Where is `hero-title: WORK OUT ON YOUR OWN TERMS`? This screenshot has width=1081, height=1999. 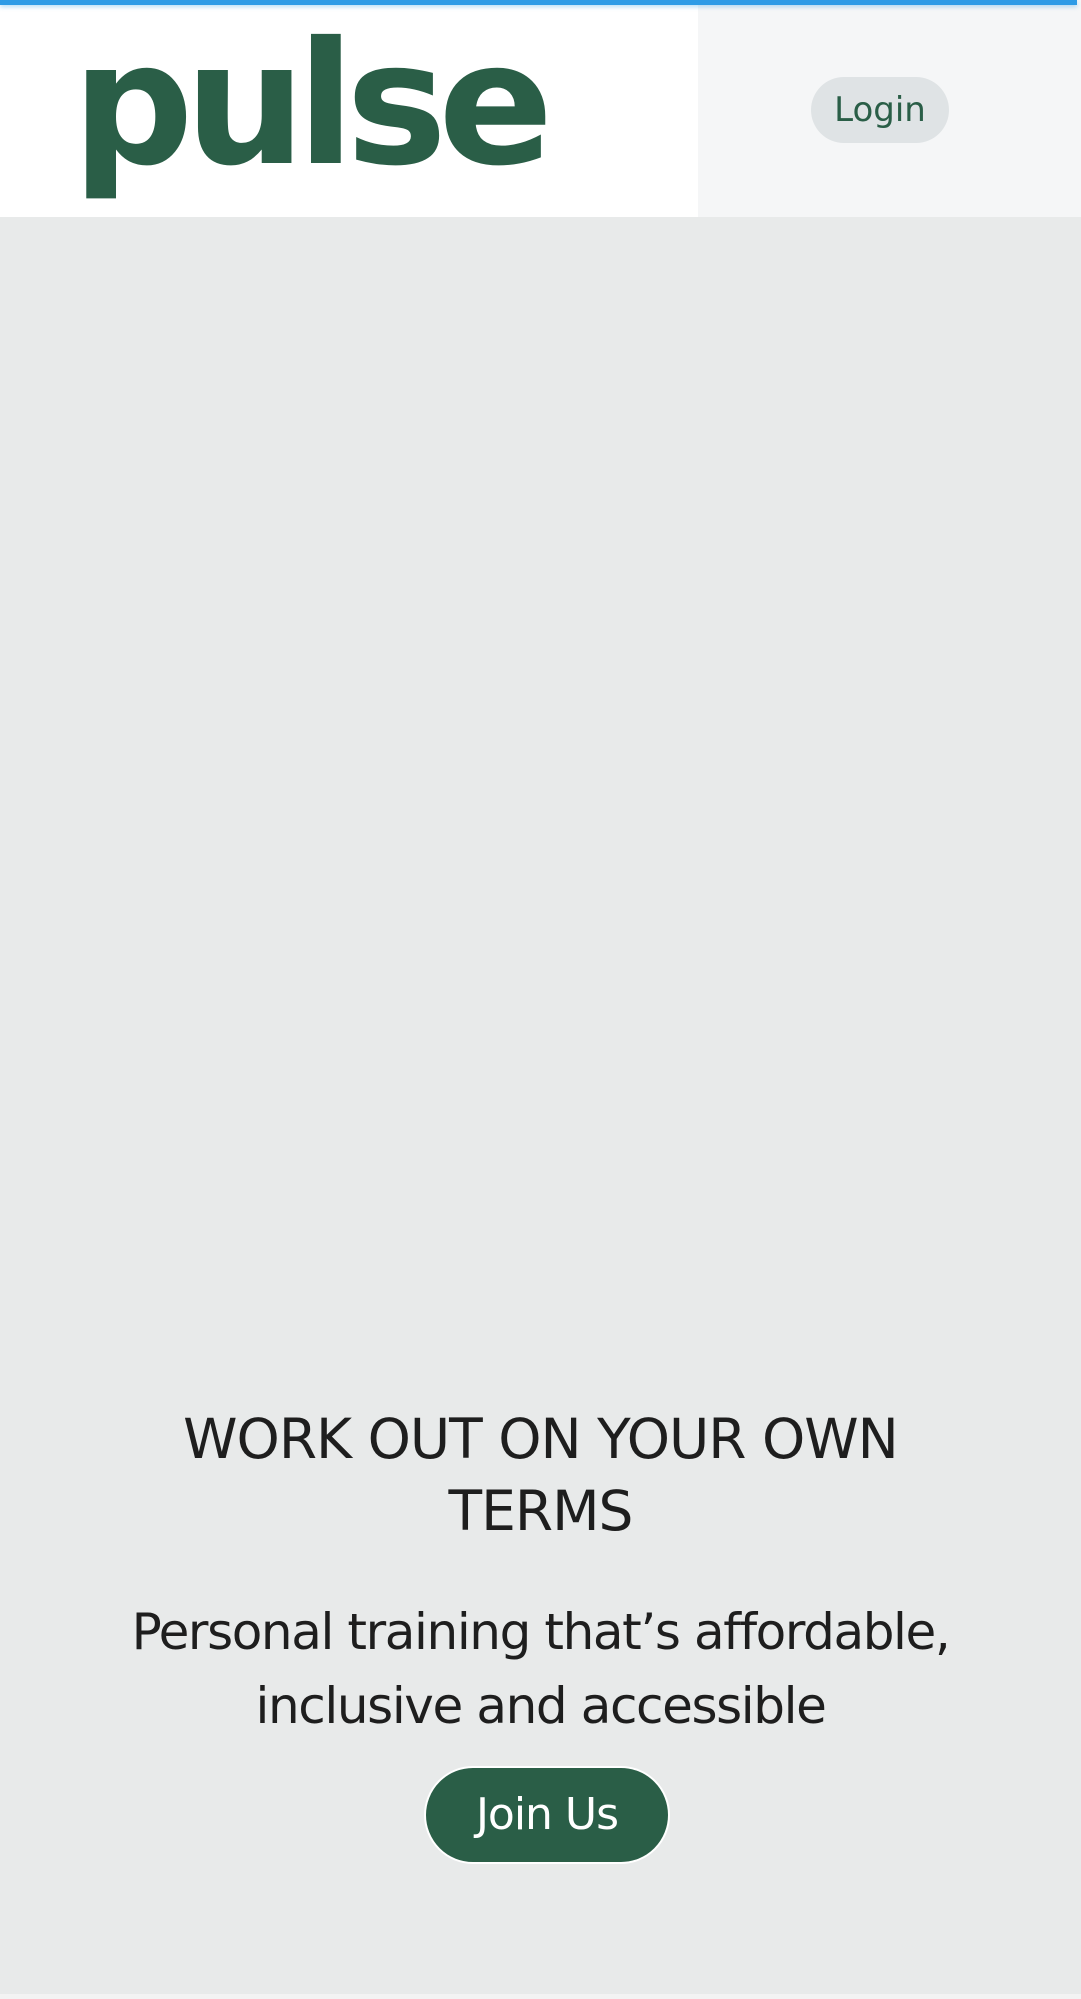
hero-title: WORK OUT ON YOUR OWN TERMS is located at coordinates (541, 1475).